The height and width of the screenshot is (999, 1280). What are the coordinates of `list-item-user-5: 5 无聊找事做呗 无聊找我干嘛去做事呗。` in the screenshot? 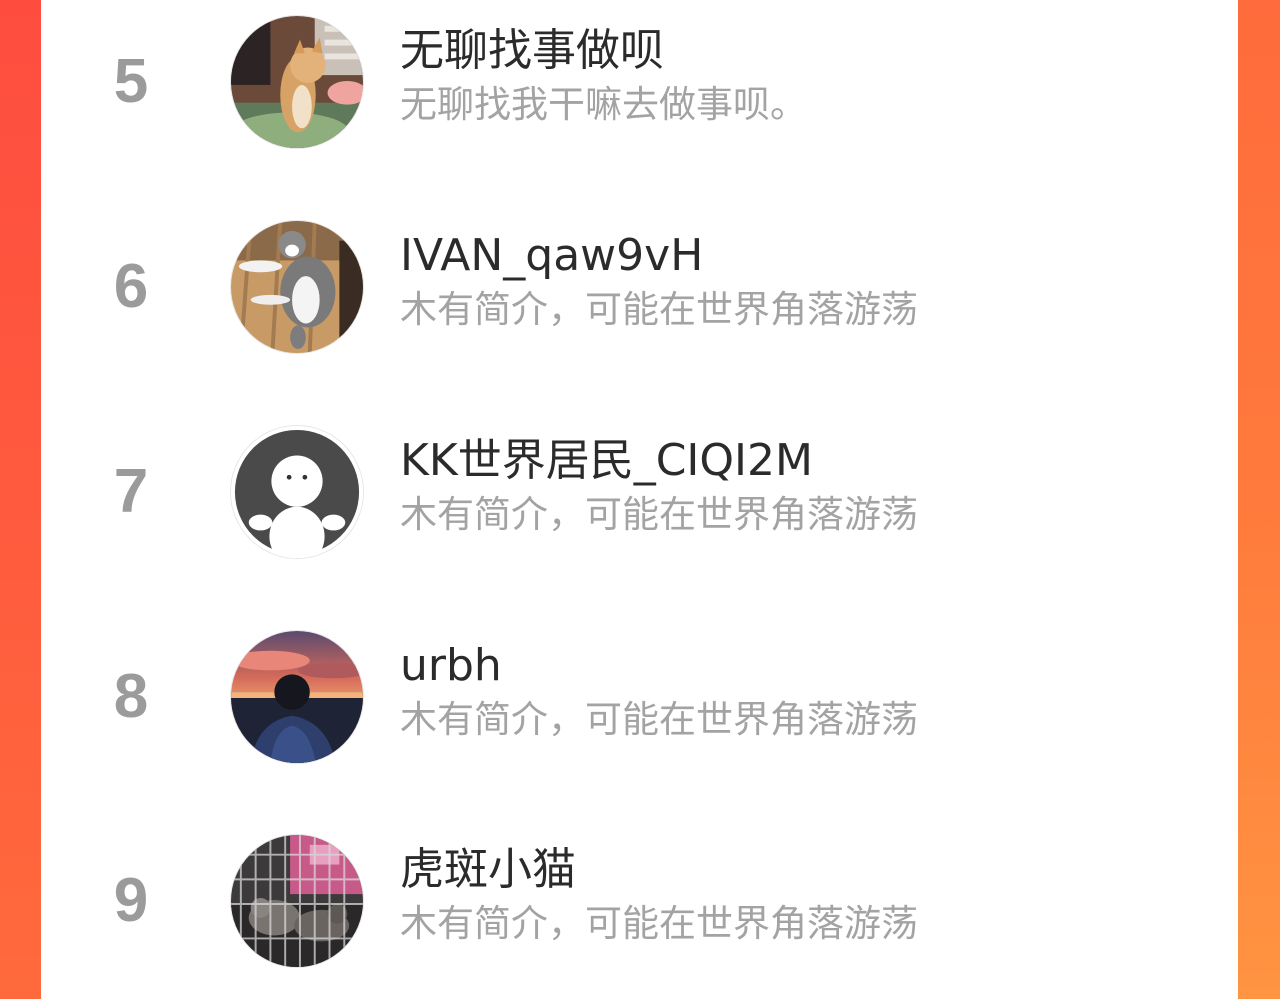 It's located at (639, 82).